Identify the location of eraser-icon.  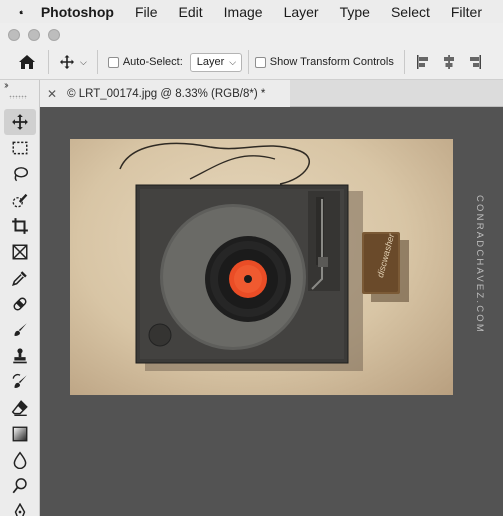
(19, 408).